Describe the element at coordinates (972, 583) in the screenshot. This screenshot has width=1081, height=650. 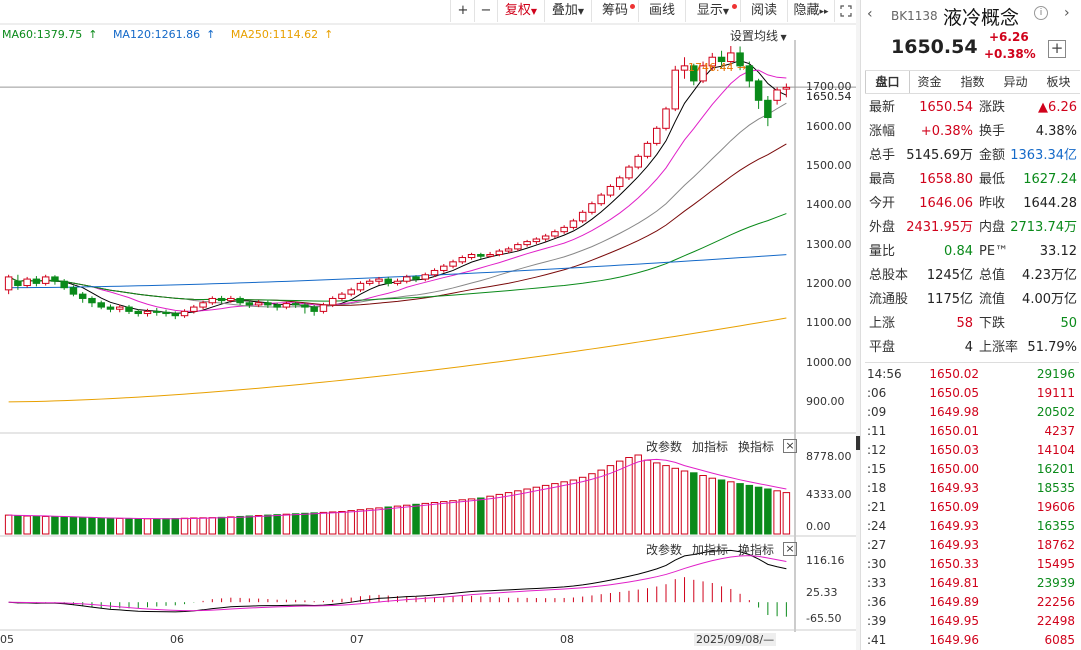
I see `tick-row: :33 1649.81 23939` at that location.